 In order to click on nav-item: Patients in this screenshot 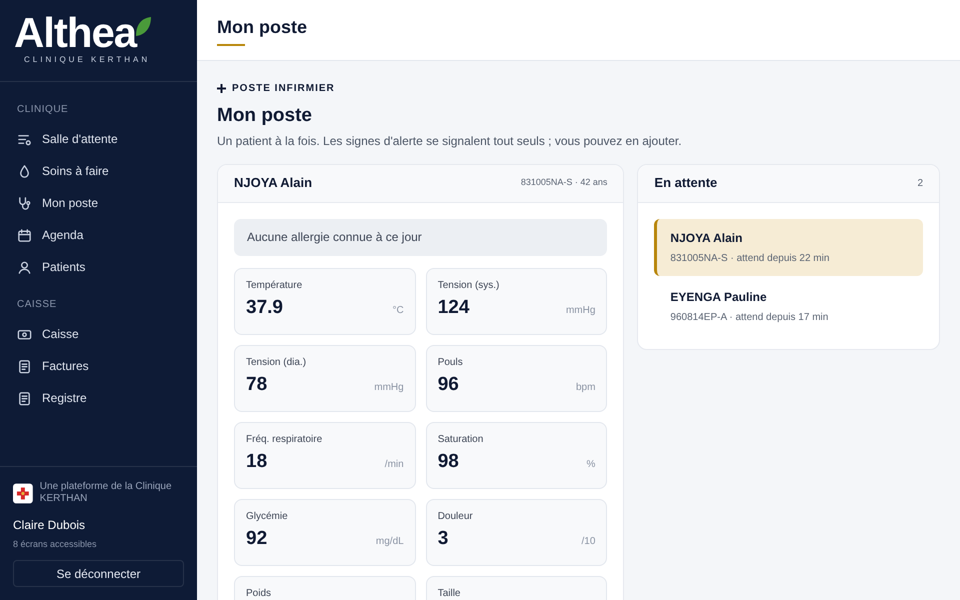, I will do `click(98, 267)`.